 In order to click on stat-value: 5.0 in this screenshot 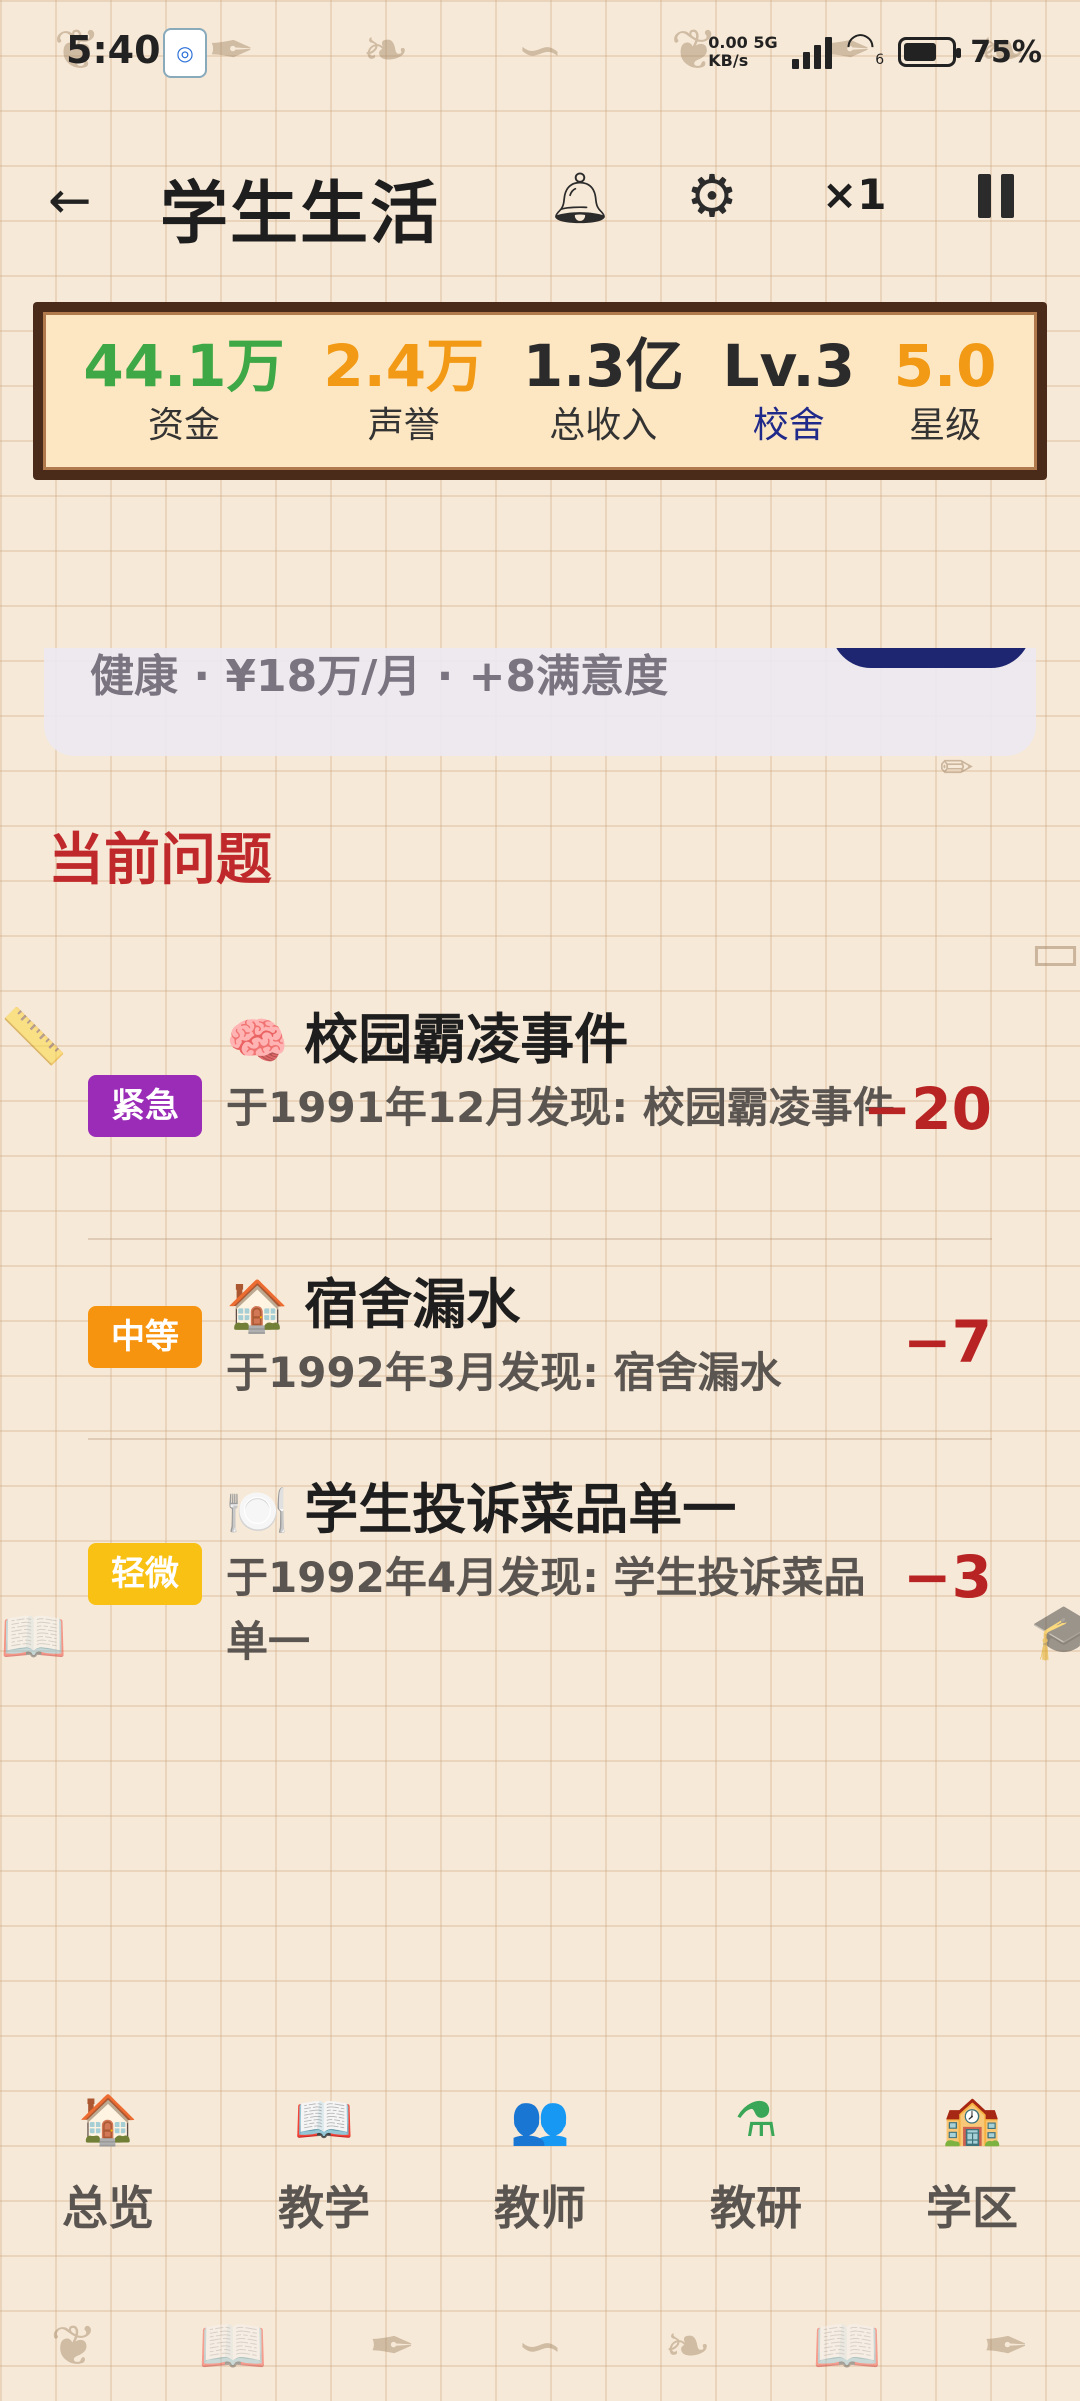, I will do `click(945, 366)`.